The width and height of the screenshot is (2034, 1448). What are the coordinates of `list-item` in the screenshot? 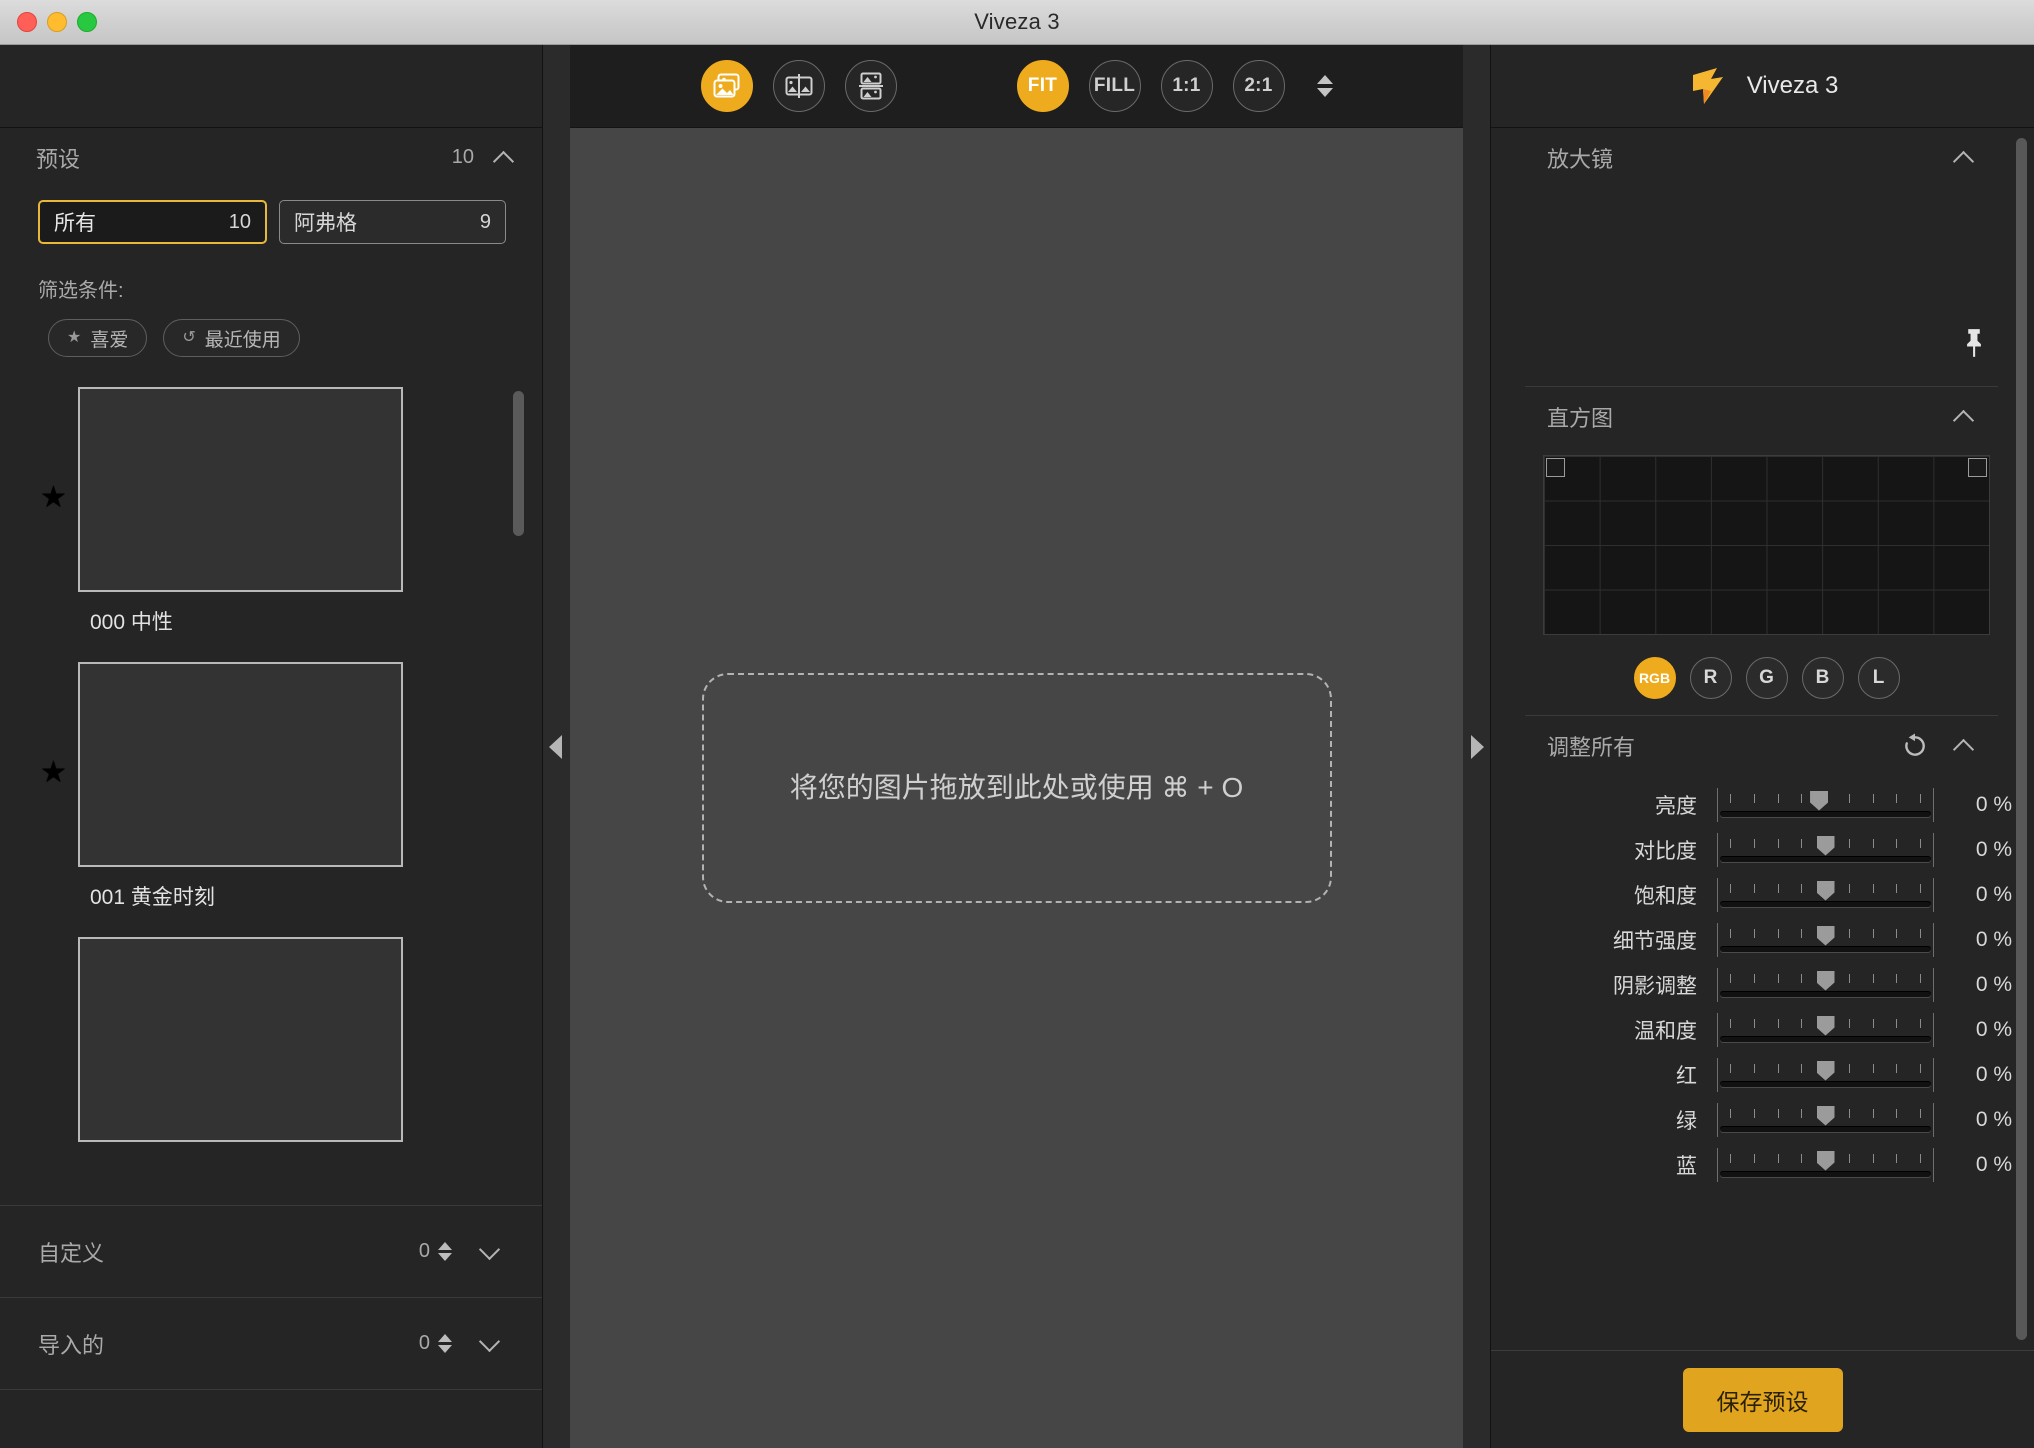 It's located at (271, 1054).